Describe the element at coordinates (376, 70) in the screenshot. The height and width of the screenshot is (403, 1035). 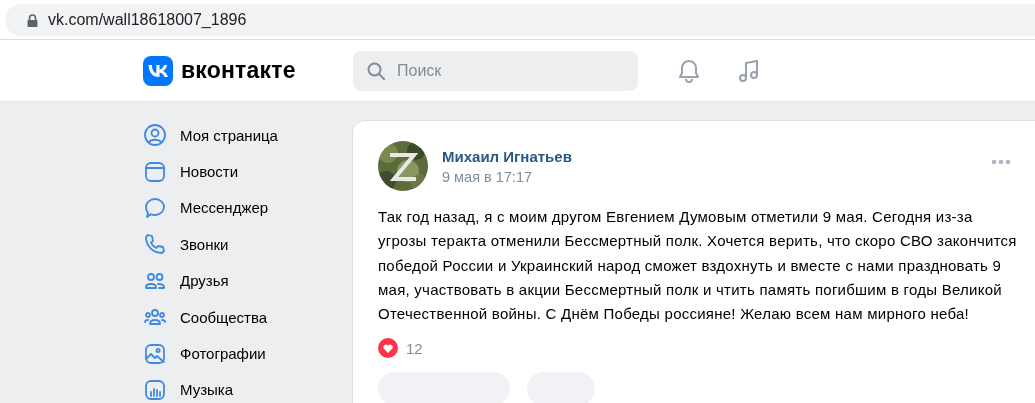
I see `search-icon` at that location.